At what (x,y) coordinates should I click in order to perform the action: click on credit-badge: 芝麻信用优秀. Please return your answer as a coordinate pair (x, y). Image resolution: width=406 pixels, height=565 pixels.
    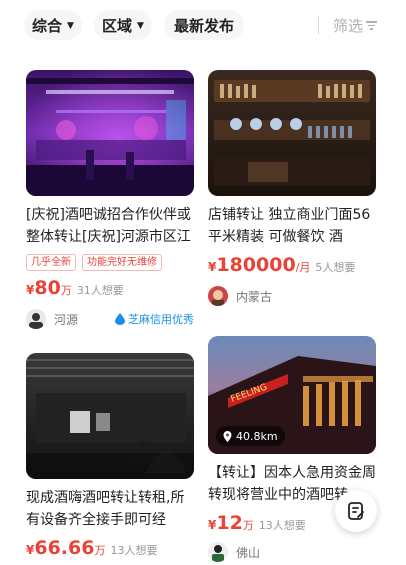
    Looking at the image, I should click on (154, 319).